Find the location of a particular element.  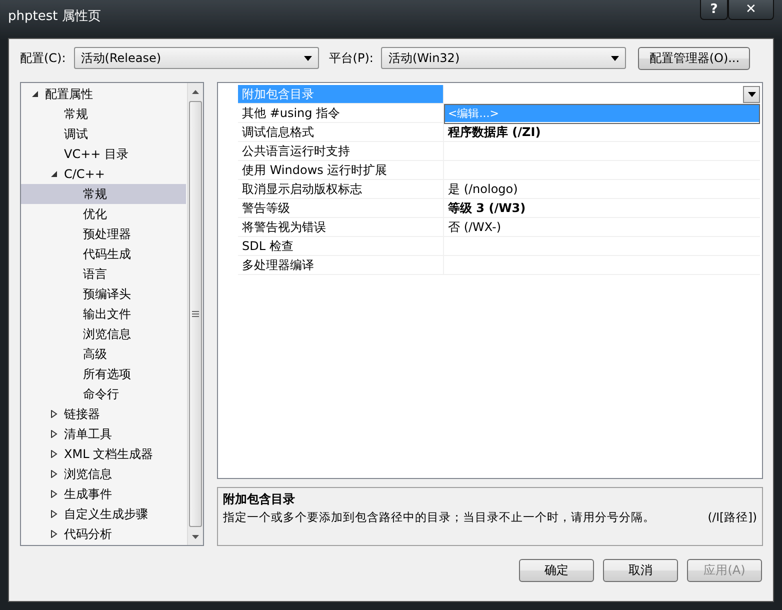

tree-item: 配置属性 is located at coordinates (103, 94).